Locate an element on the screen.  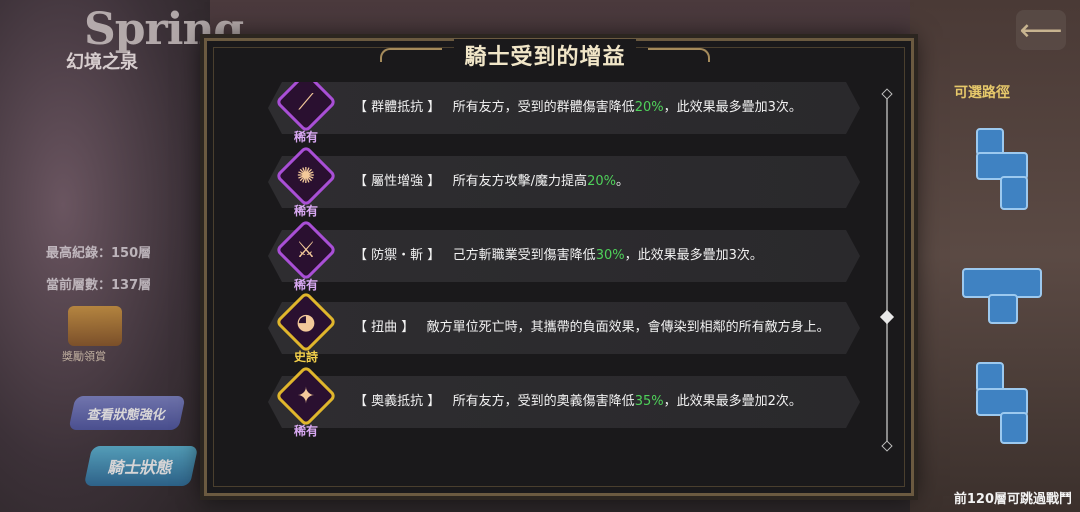
rarity-label: 史詩 is located at coordinates (305, 357).